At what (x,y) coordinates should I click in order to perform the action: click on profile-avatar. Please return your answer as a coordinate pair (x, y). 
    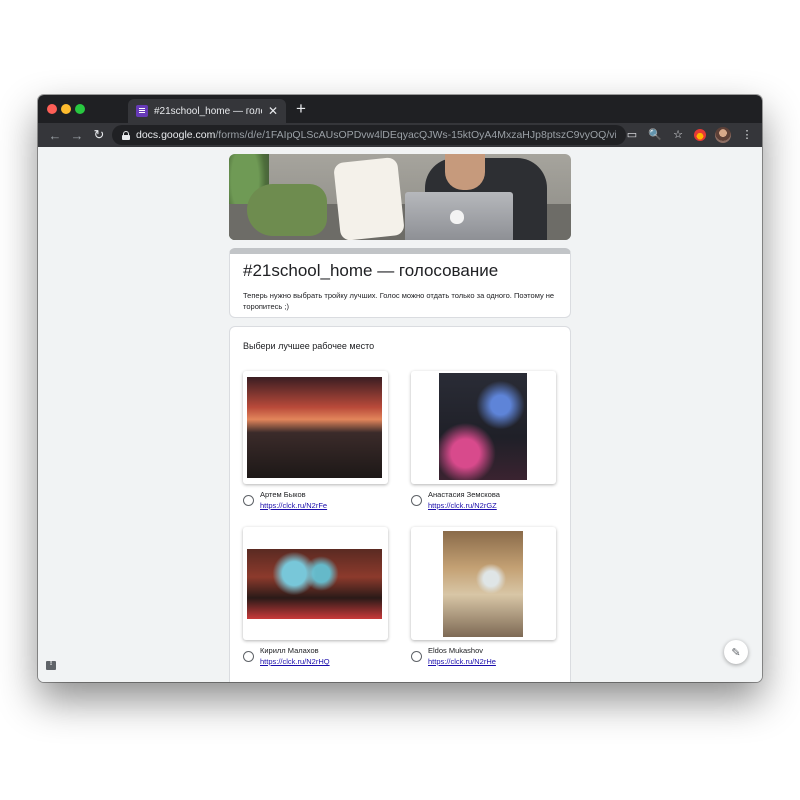
    Looking at the image, I should click on (723, 135).